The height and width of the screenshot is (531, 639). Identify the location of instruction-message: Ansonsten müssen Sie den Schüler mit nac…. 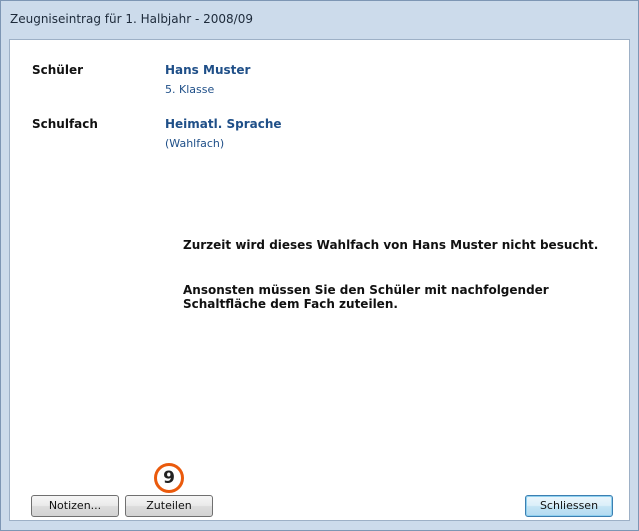
(366, 297).